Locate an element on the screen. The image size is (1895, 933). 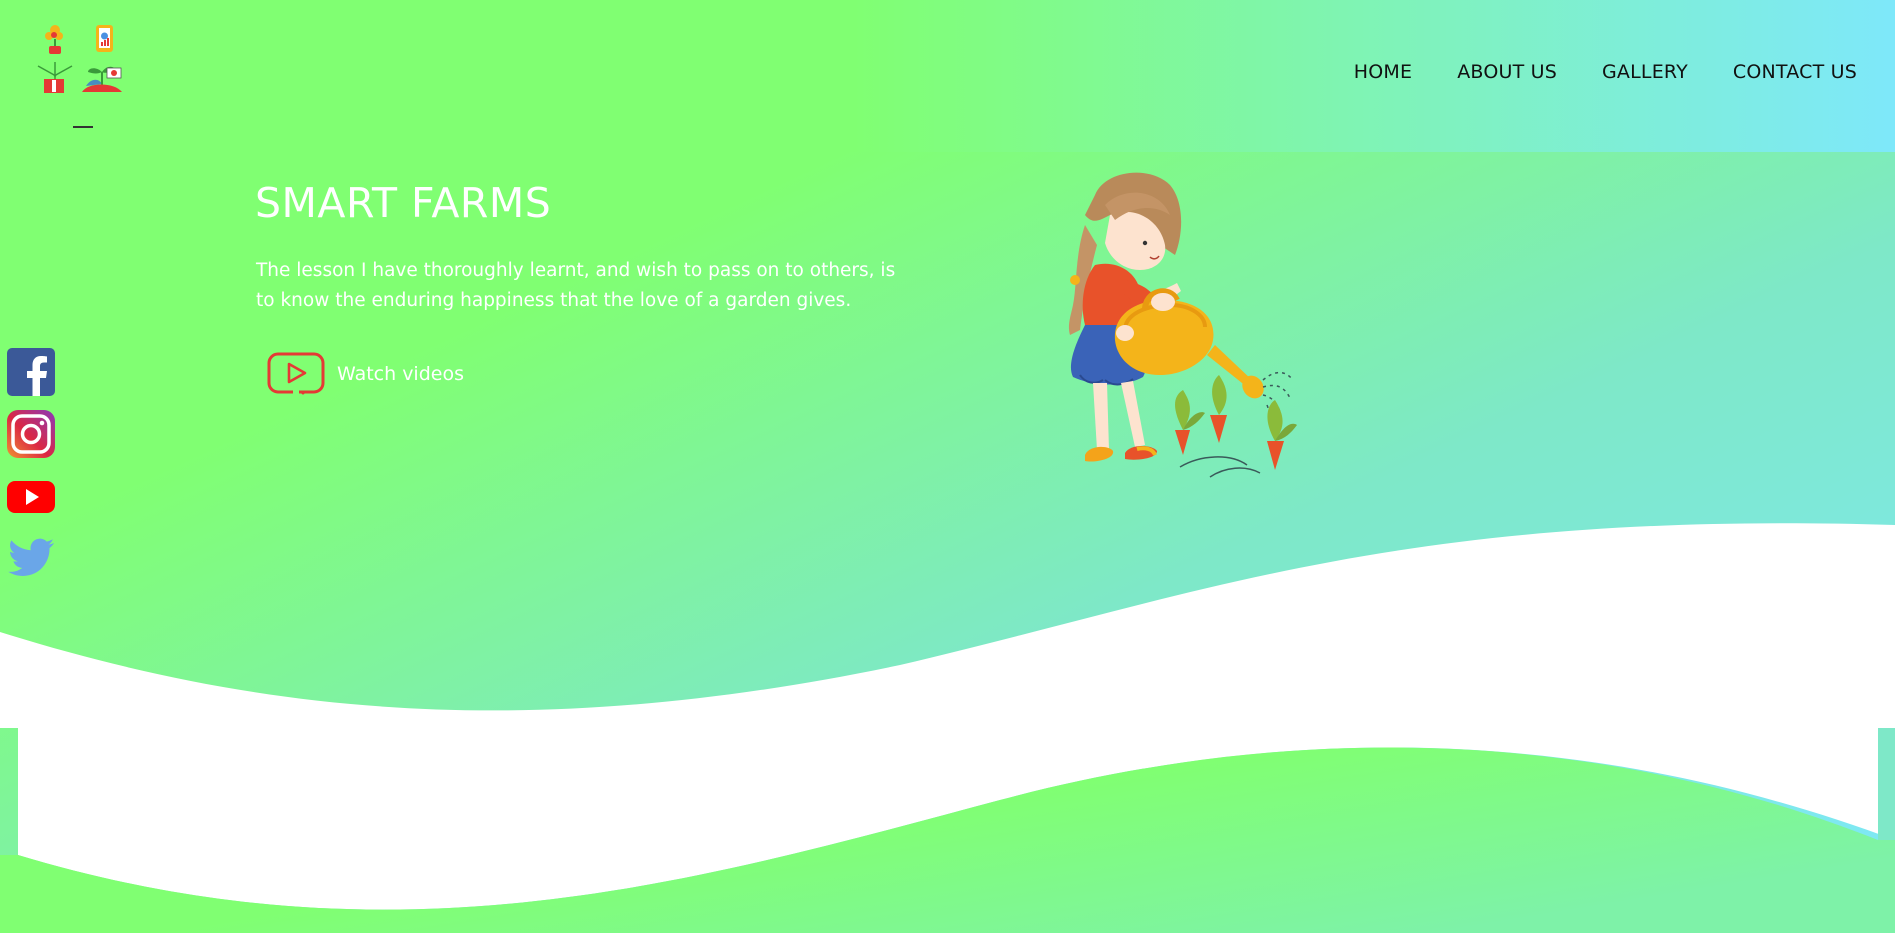
hero-title: SMART FARMS is located at coordinates (403, 203).